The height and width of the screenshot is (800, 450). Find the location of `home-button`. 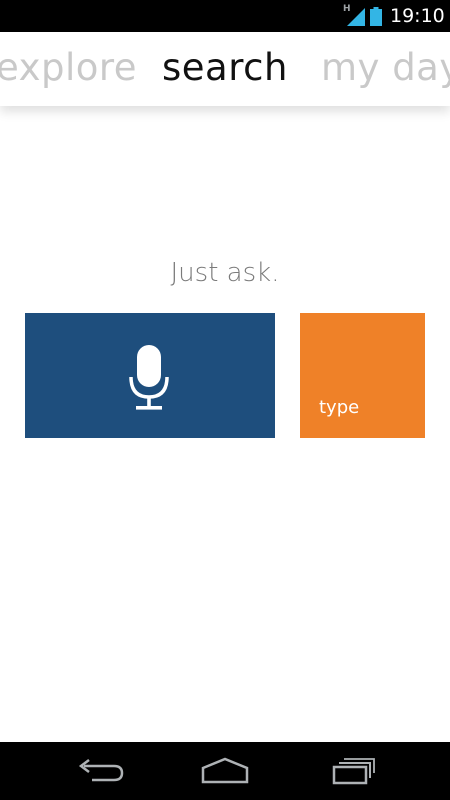

home-button is located at coordinates (225, 771).